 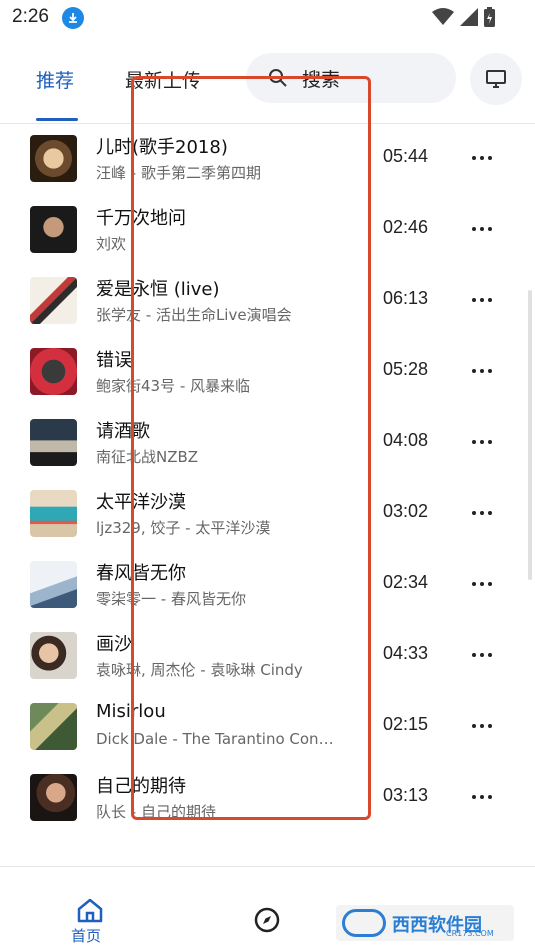 What do you see at coordinates (267, 230) in the screenshot?
I see `song-row: 千万次地问 刘欢 02:46` at bounding box center [267, 230].